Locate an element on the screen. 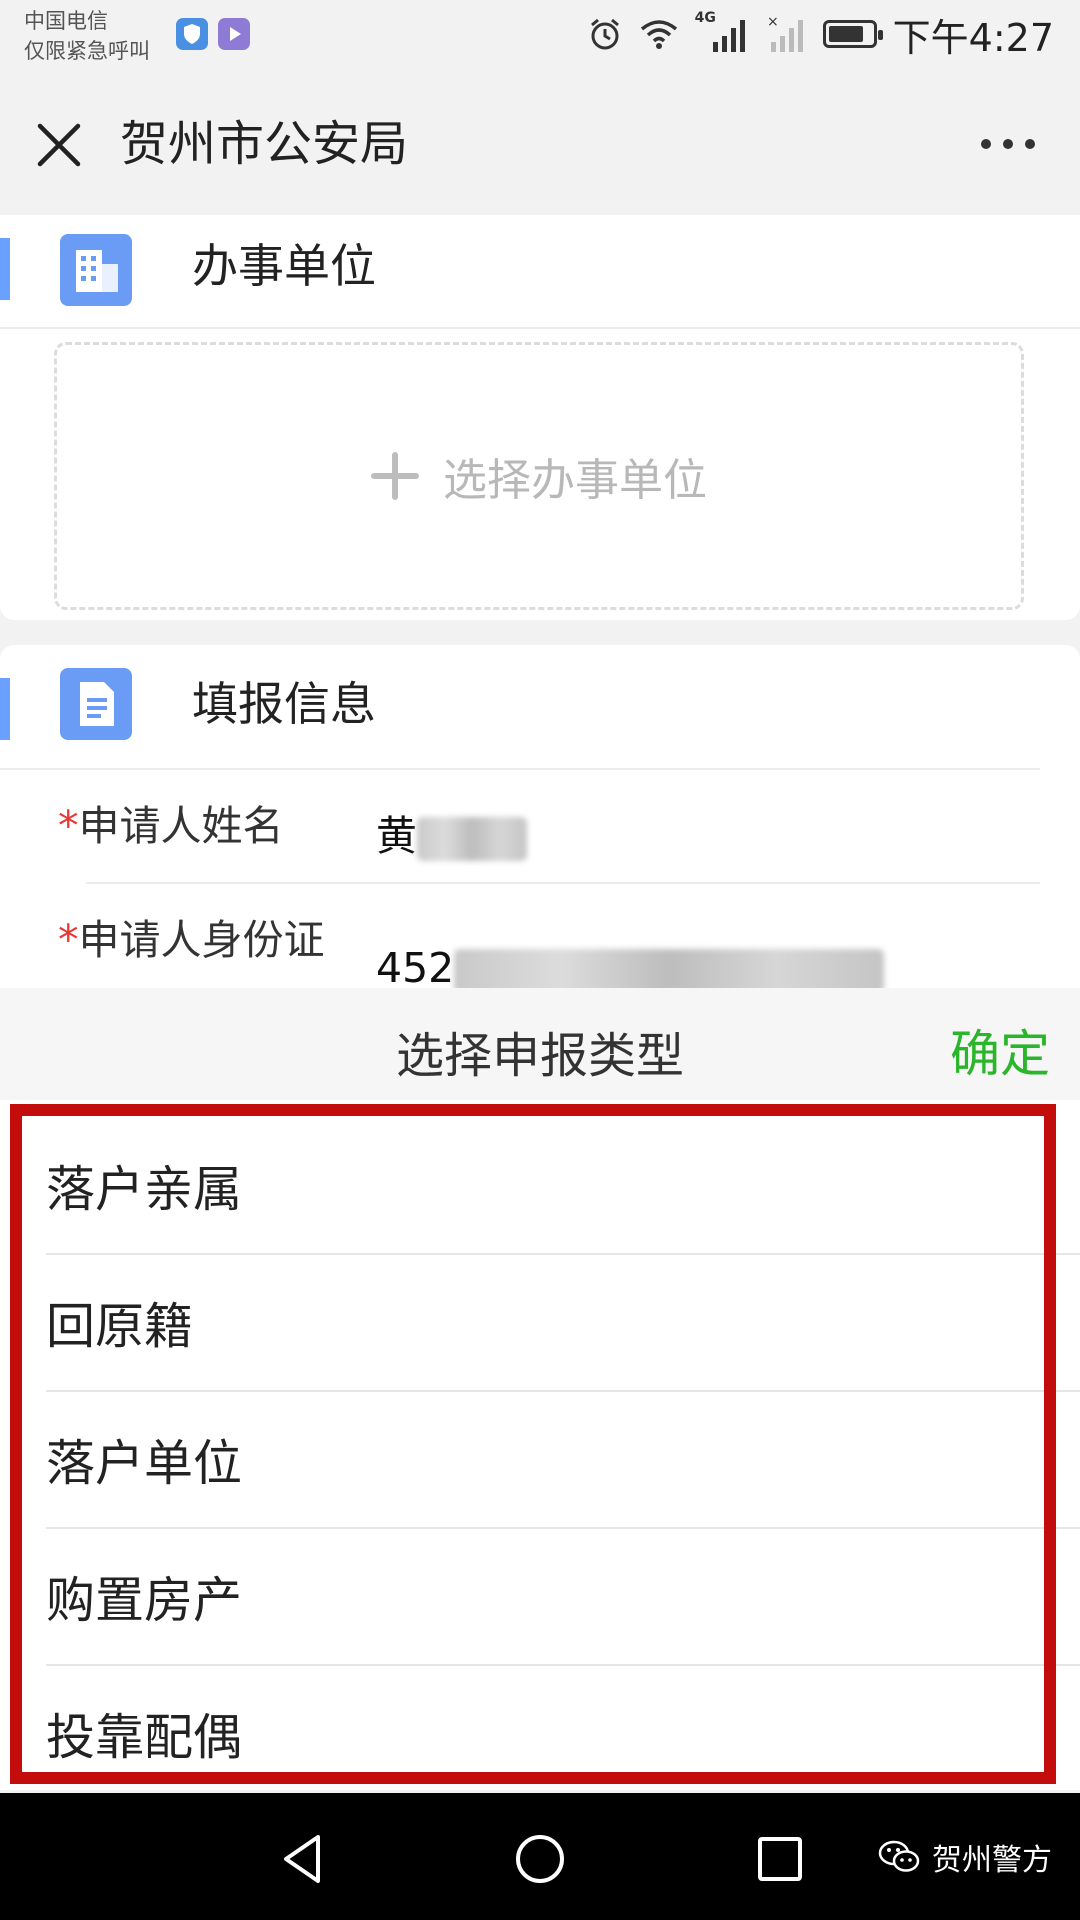  battery-icon is located at coordinates (852, 34).